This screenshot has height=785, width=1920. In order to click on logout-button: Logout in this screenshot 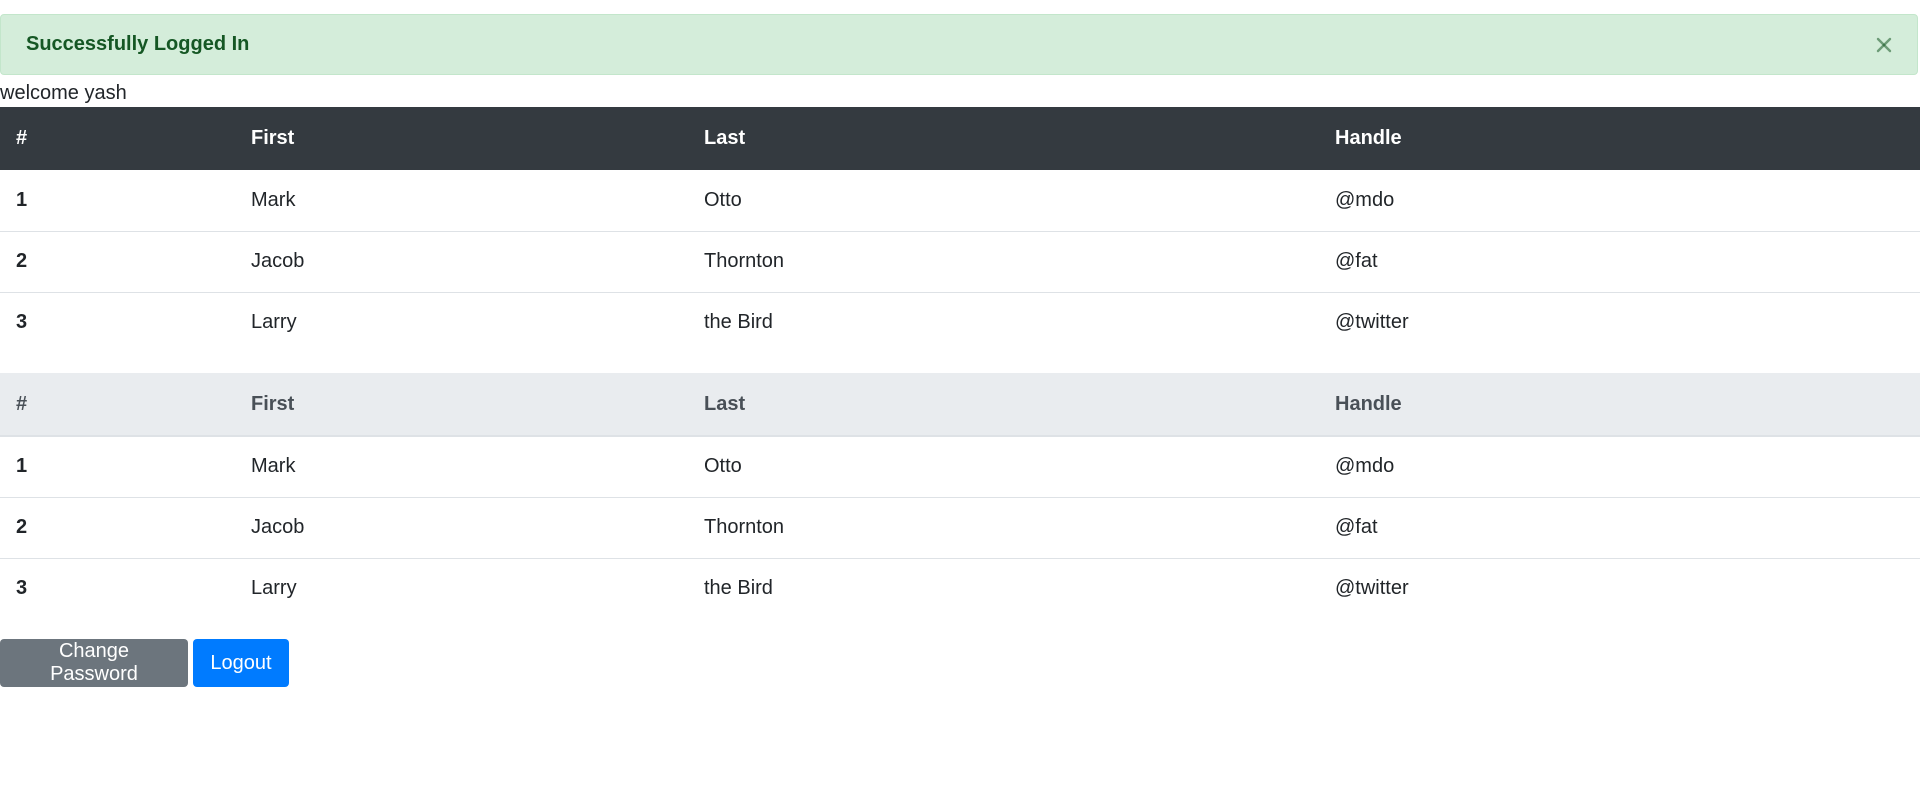, I will do `click(241, 663)`.